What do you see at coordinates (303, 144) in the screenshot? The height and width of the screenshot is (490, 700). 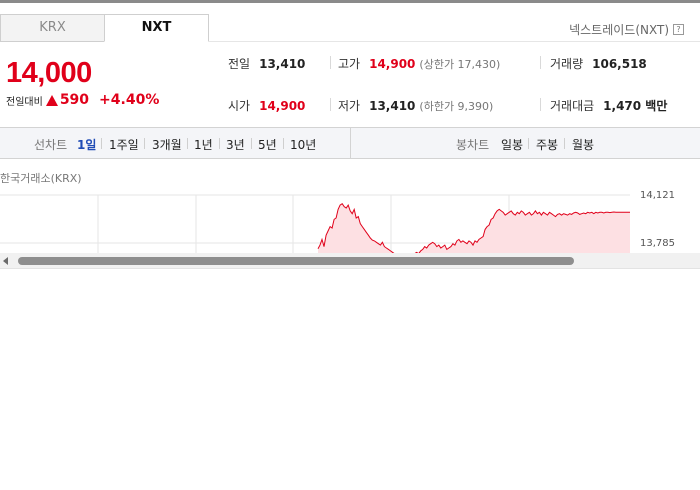 I see `period-10y: 10년` at bounding box center [303, 144].